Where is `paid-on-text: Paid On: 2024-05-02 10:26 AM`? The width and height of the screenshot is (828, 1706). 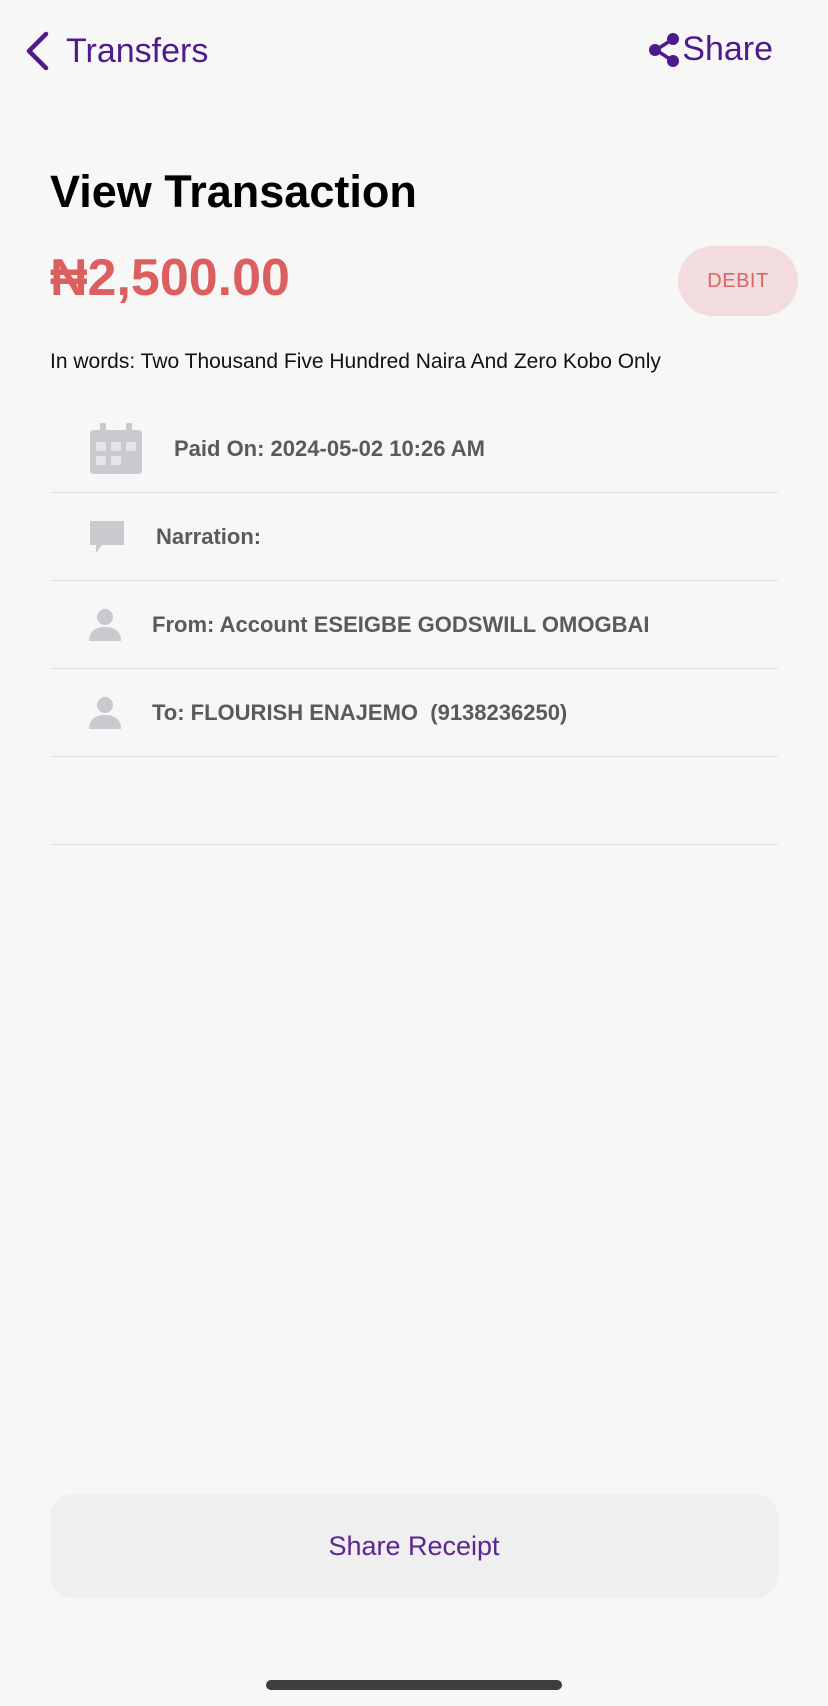 paid-on-text: Paid On: 2024-05-02 10:26 AM is located at coordinates (329, 448).